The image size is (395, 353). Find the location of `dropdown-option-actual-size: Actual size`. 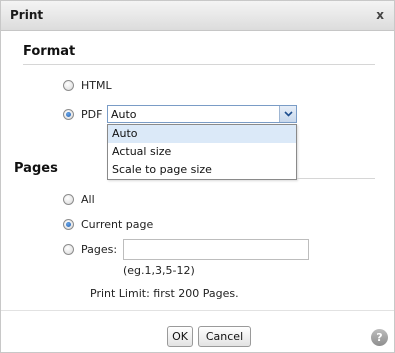

dropdown-option-actual-size: Actual size is located at coordinates (202, 152).